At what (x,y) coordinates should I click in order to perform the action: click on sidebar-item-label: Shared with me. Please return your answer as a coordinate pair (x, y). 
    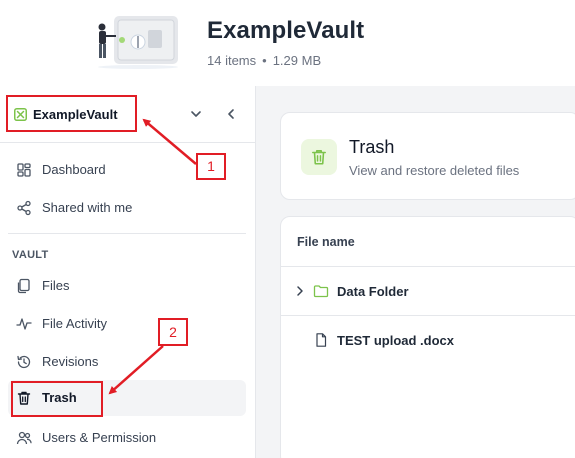
    Looking at the image, I should click on (87, 207).